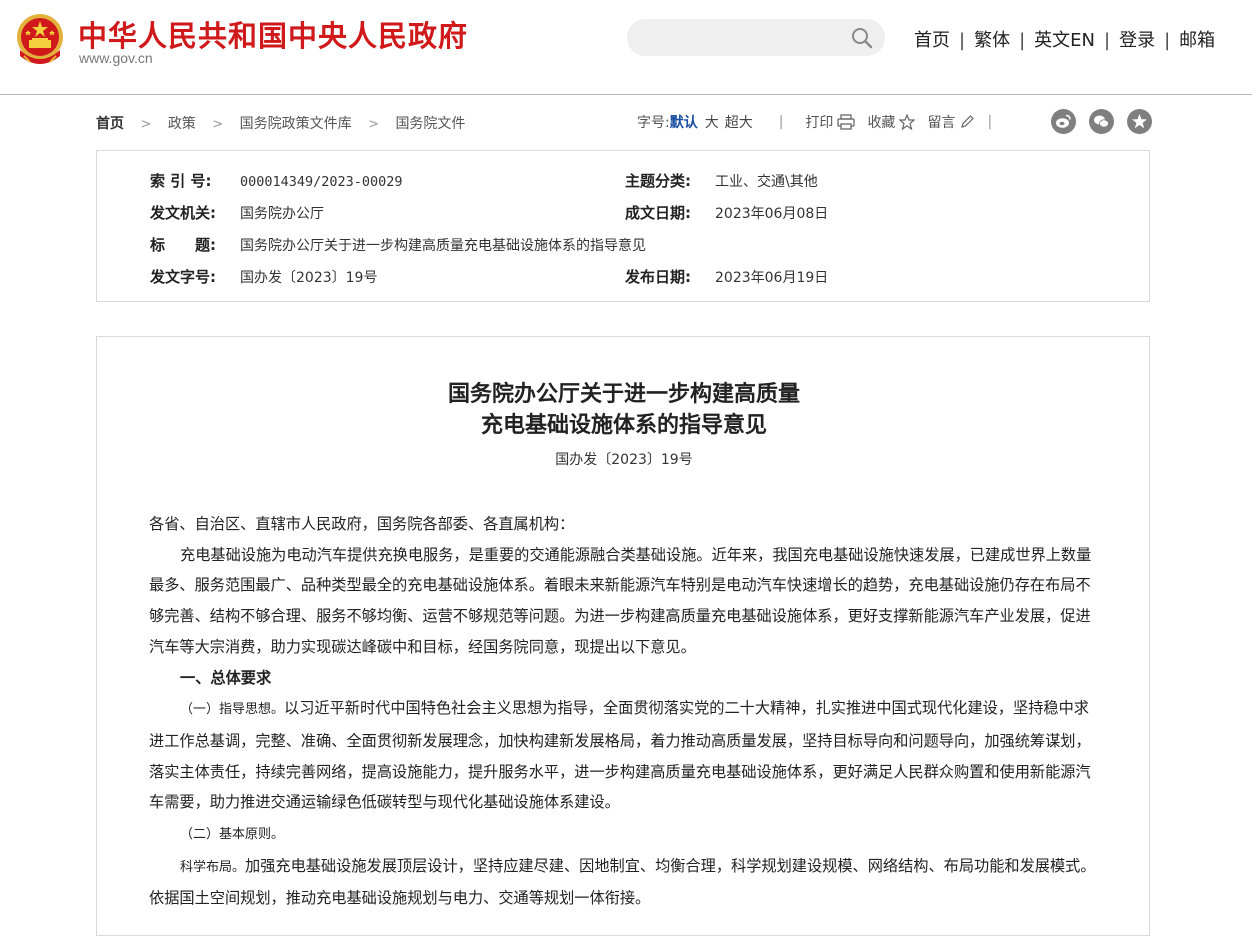  Describe the element at coordinates (772, 214) in the screenshot. I see `meta-written-value: 2023年06月08日` at that location.